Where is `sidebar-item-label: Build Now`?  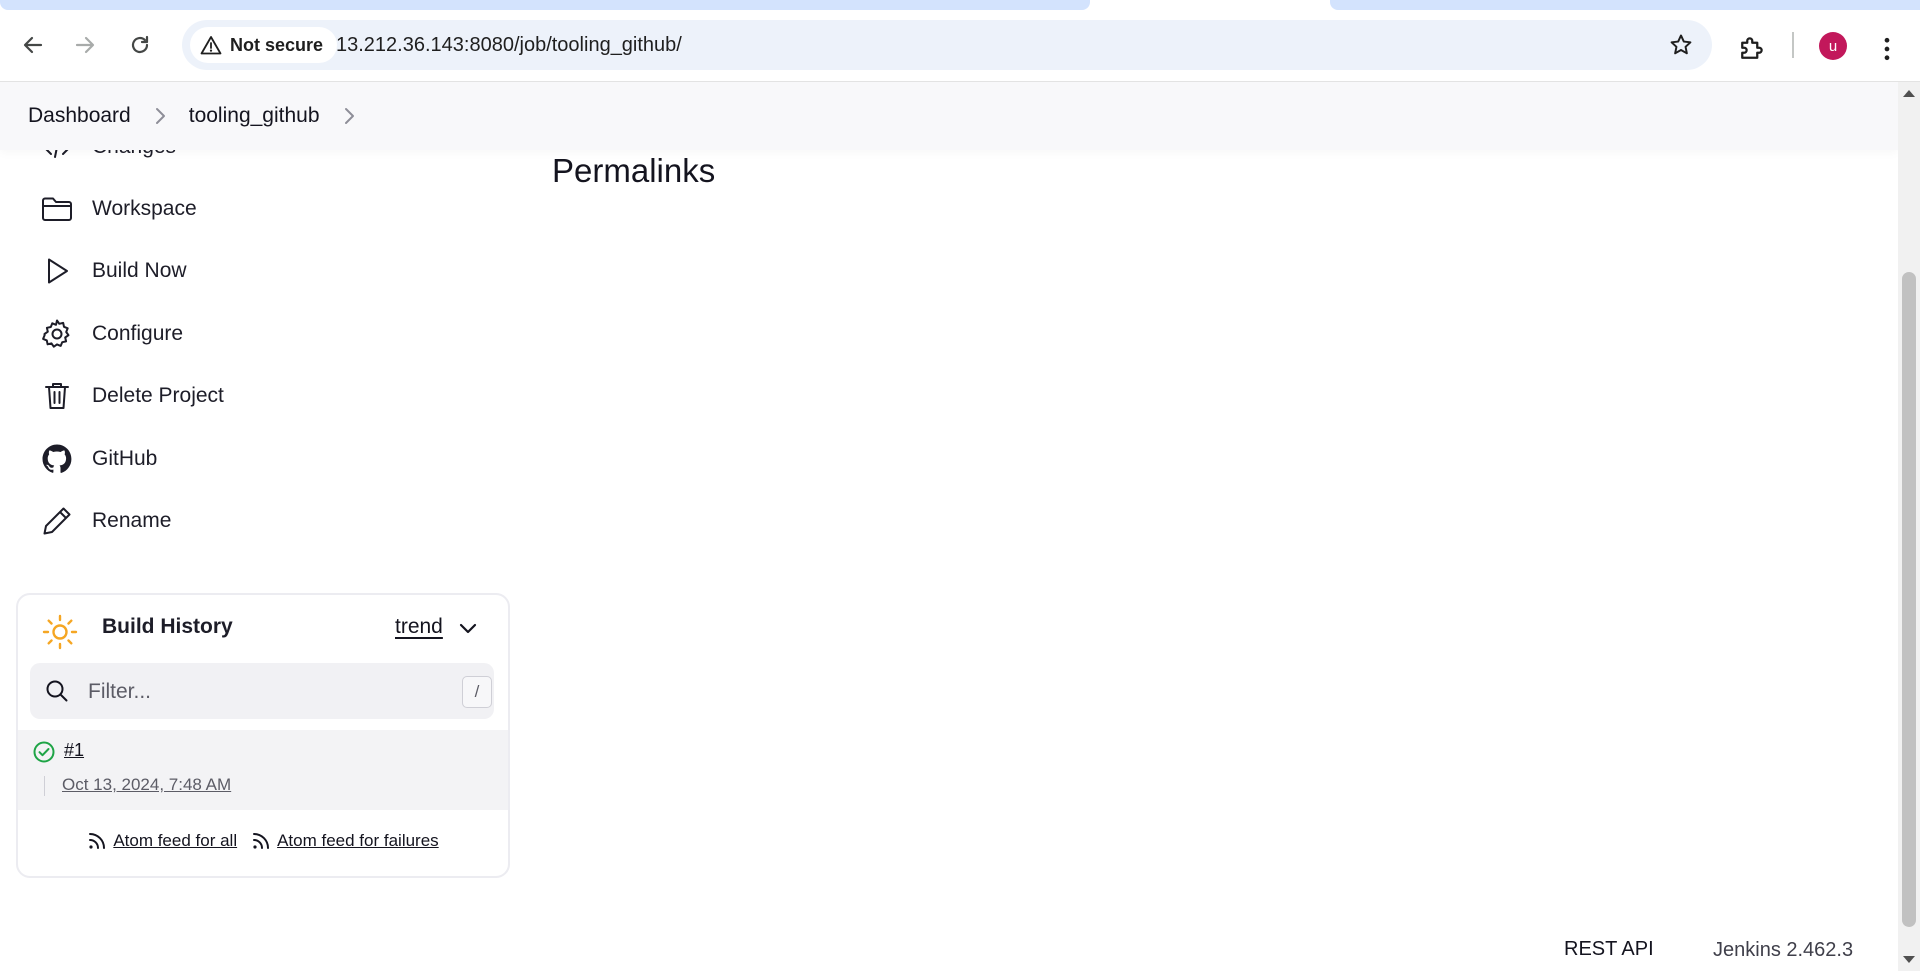
sidebar-item-label: Build Now is located at coordinates (139, 270).